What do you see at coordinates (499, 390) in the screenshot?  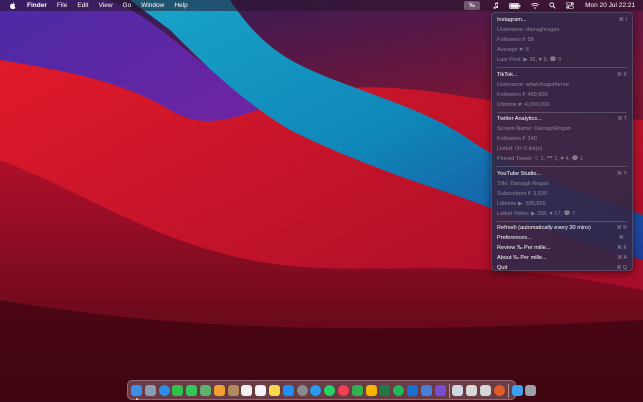 I see `x11-icon` at bounding box center [499, 390].